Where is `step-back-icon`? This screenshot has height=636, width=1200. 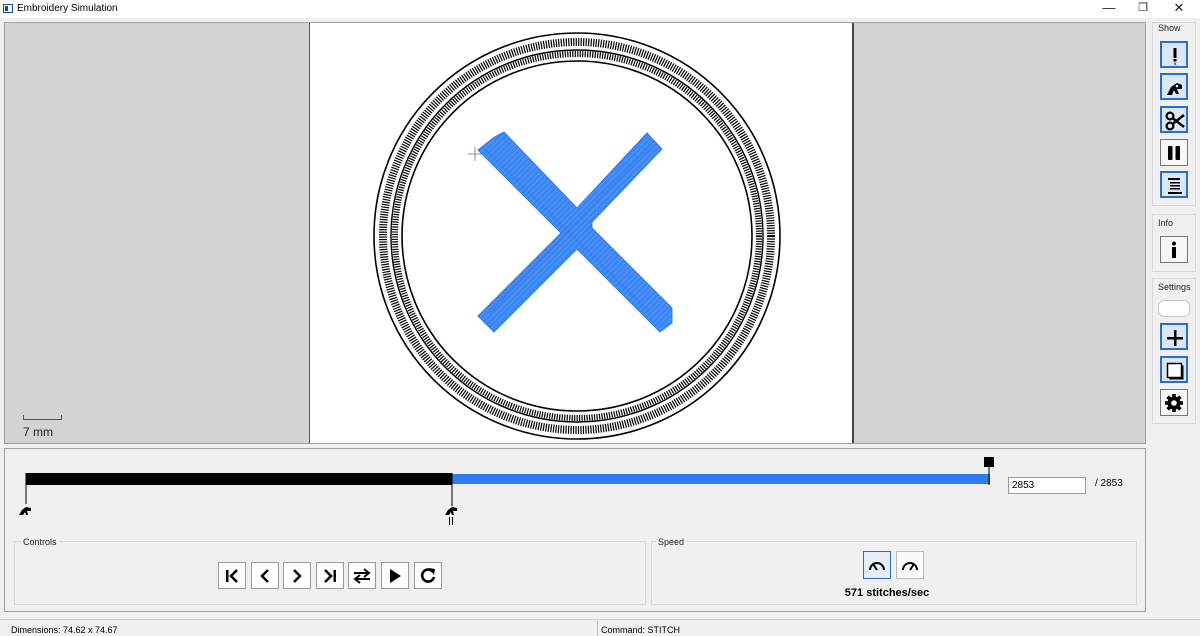 step-back-icon is located at coordinates (264, 576).